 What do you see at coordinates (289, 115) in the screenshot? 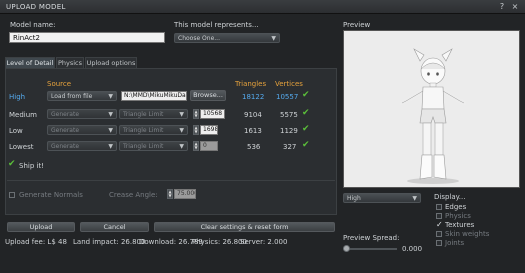
I see `lod-medium-vertices: 5575` at bounding box center [289, 115].